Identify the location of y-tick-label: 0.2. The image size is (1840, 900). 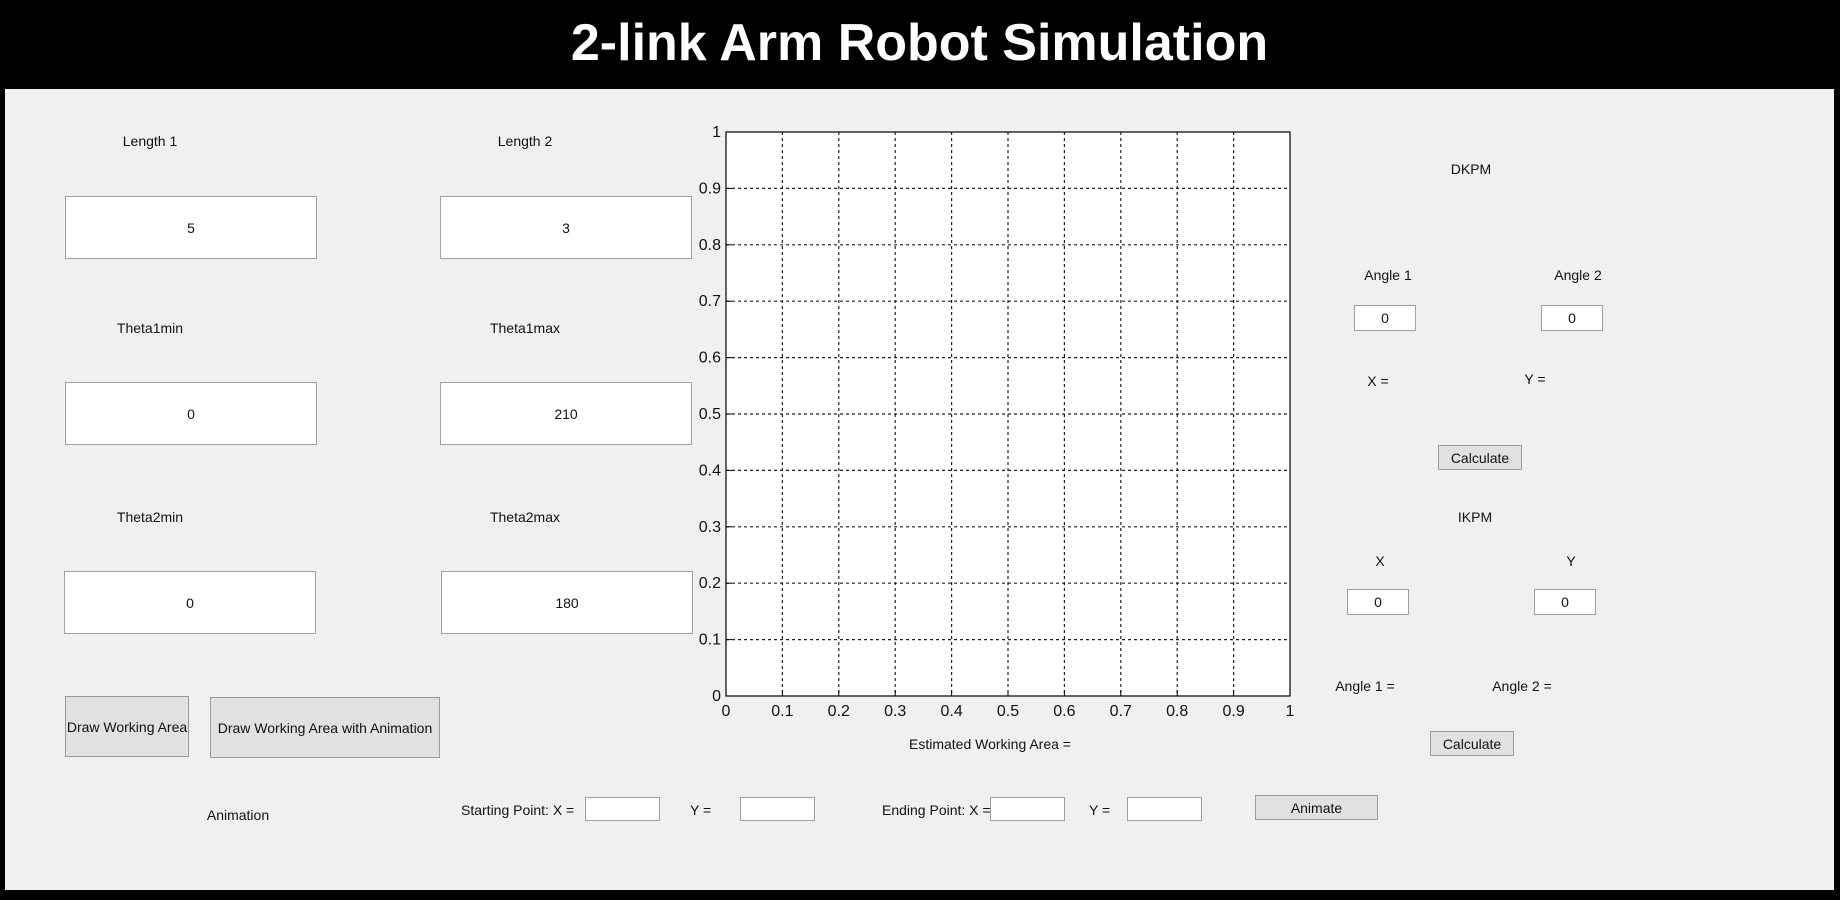
(710, 583).